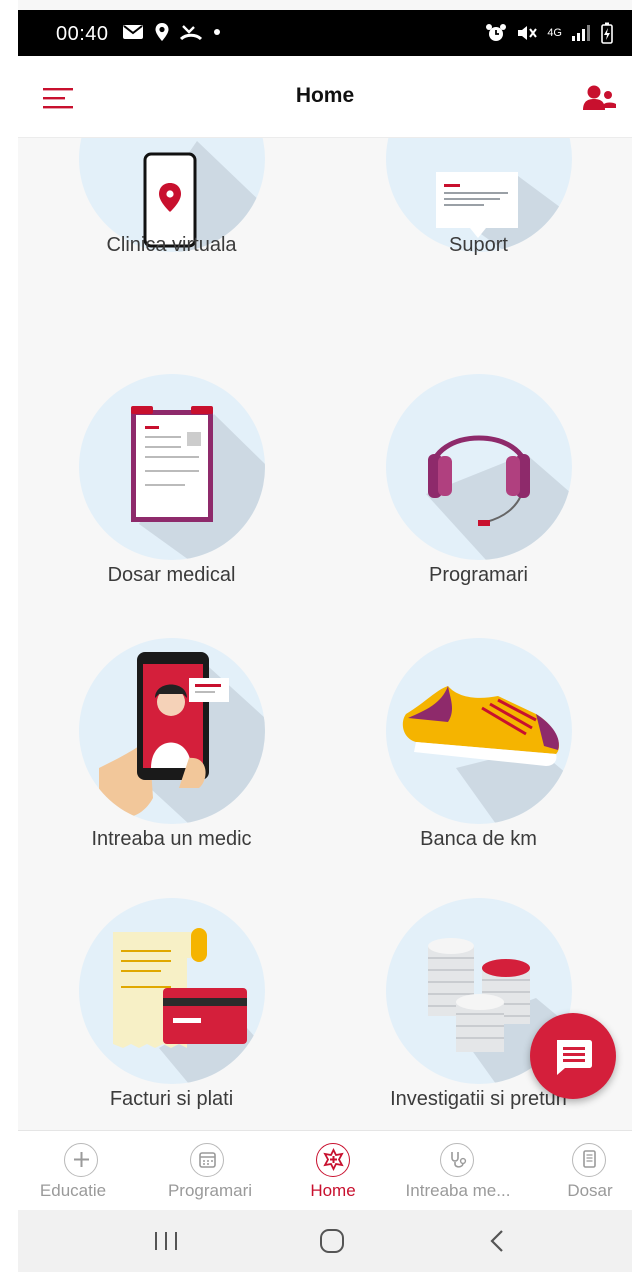 The image size is (634, 1272). I want to click on tile-facturi-si-plati: Facturi si plati, so click(171, 1014).